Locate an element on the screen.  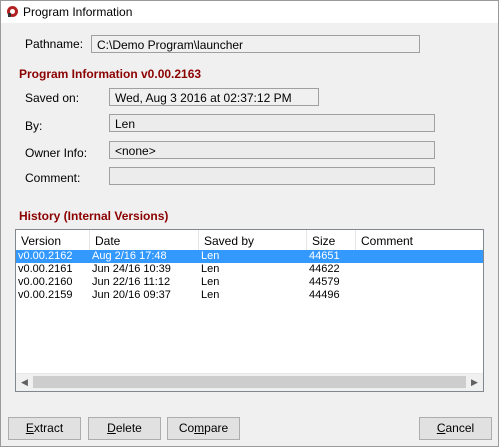
delete-button: Delete is located at coordinates (124, 428).